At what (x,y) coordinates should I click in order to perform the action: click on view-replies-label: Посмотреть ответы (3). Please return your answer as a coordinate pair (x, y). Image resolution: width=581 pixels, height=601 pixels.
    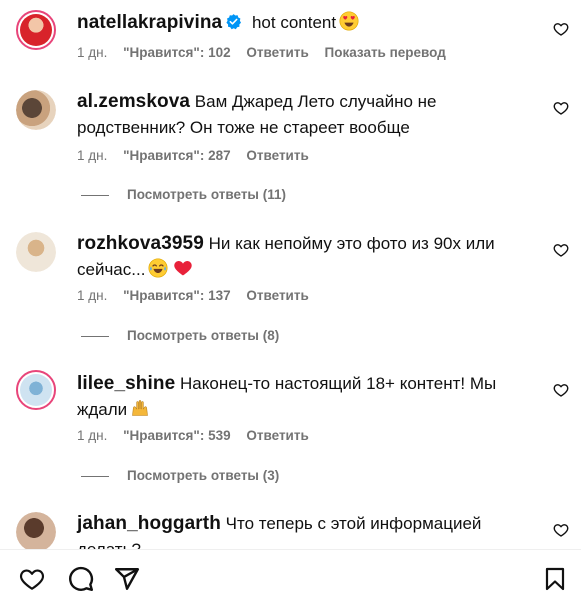
    Looking at the image, I should click on (203, 475).